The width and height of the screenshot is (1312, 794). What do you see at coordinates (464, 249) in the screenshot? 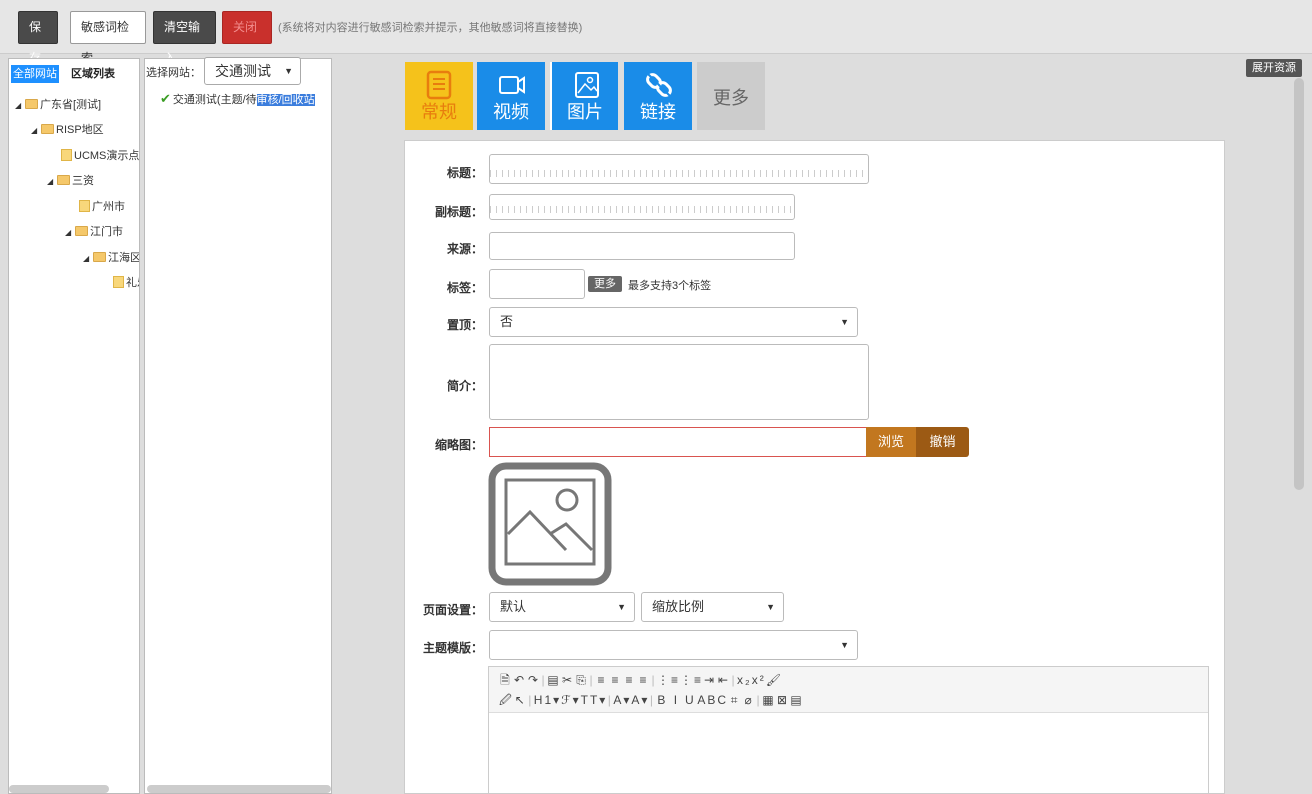
I see `source-label: 来源：` at bounding box center [464, 249].